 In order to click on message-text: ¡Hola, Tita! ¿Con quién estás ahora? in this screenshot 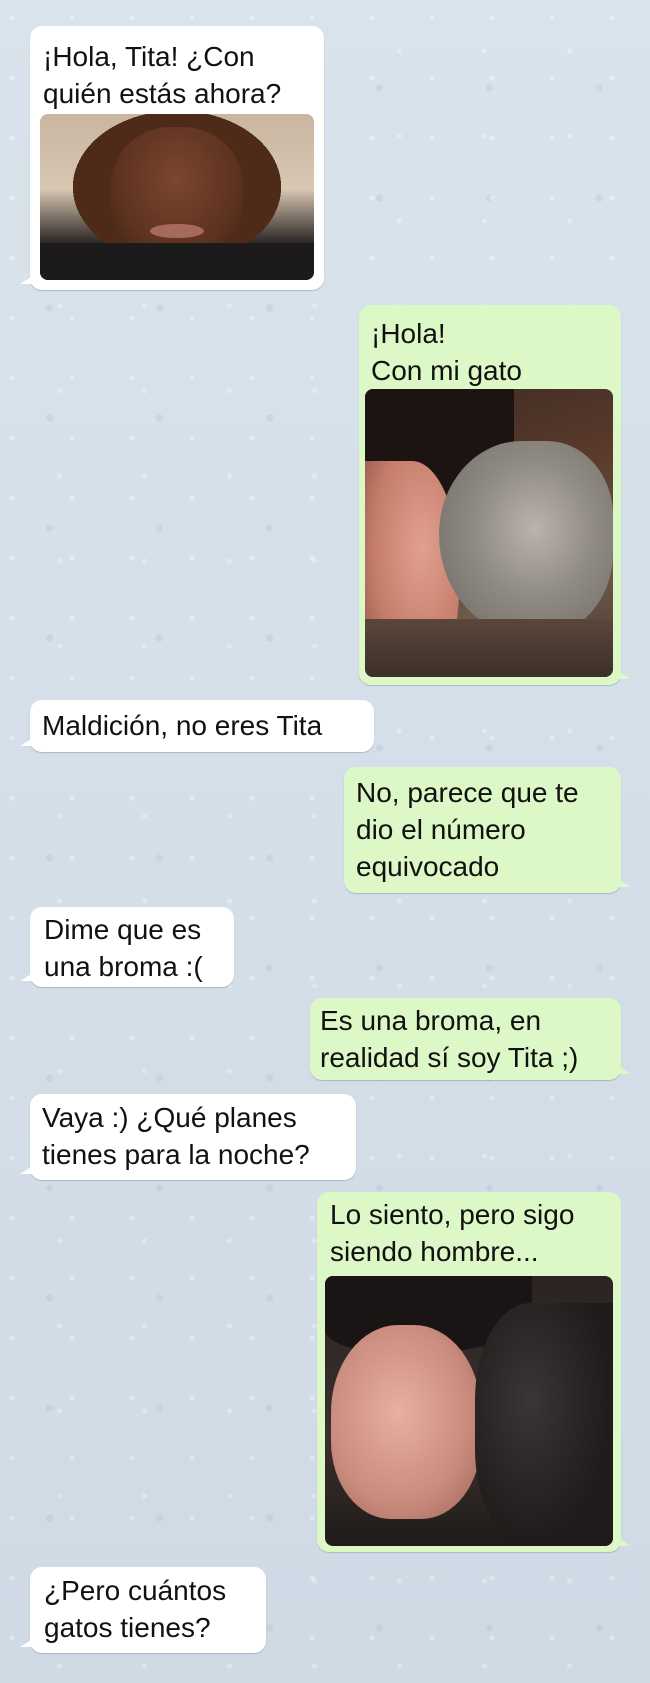, I will do `click(162, 75)`.